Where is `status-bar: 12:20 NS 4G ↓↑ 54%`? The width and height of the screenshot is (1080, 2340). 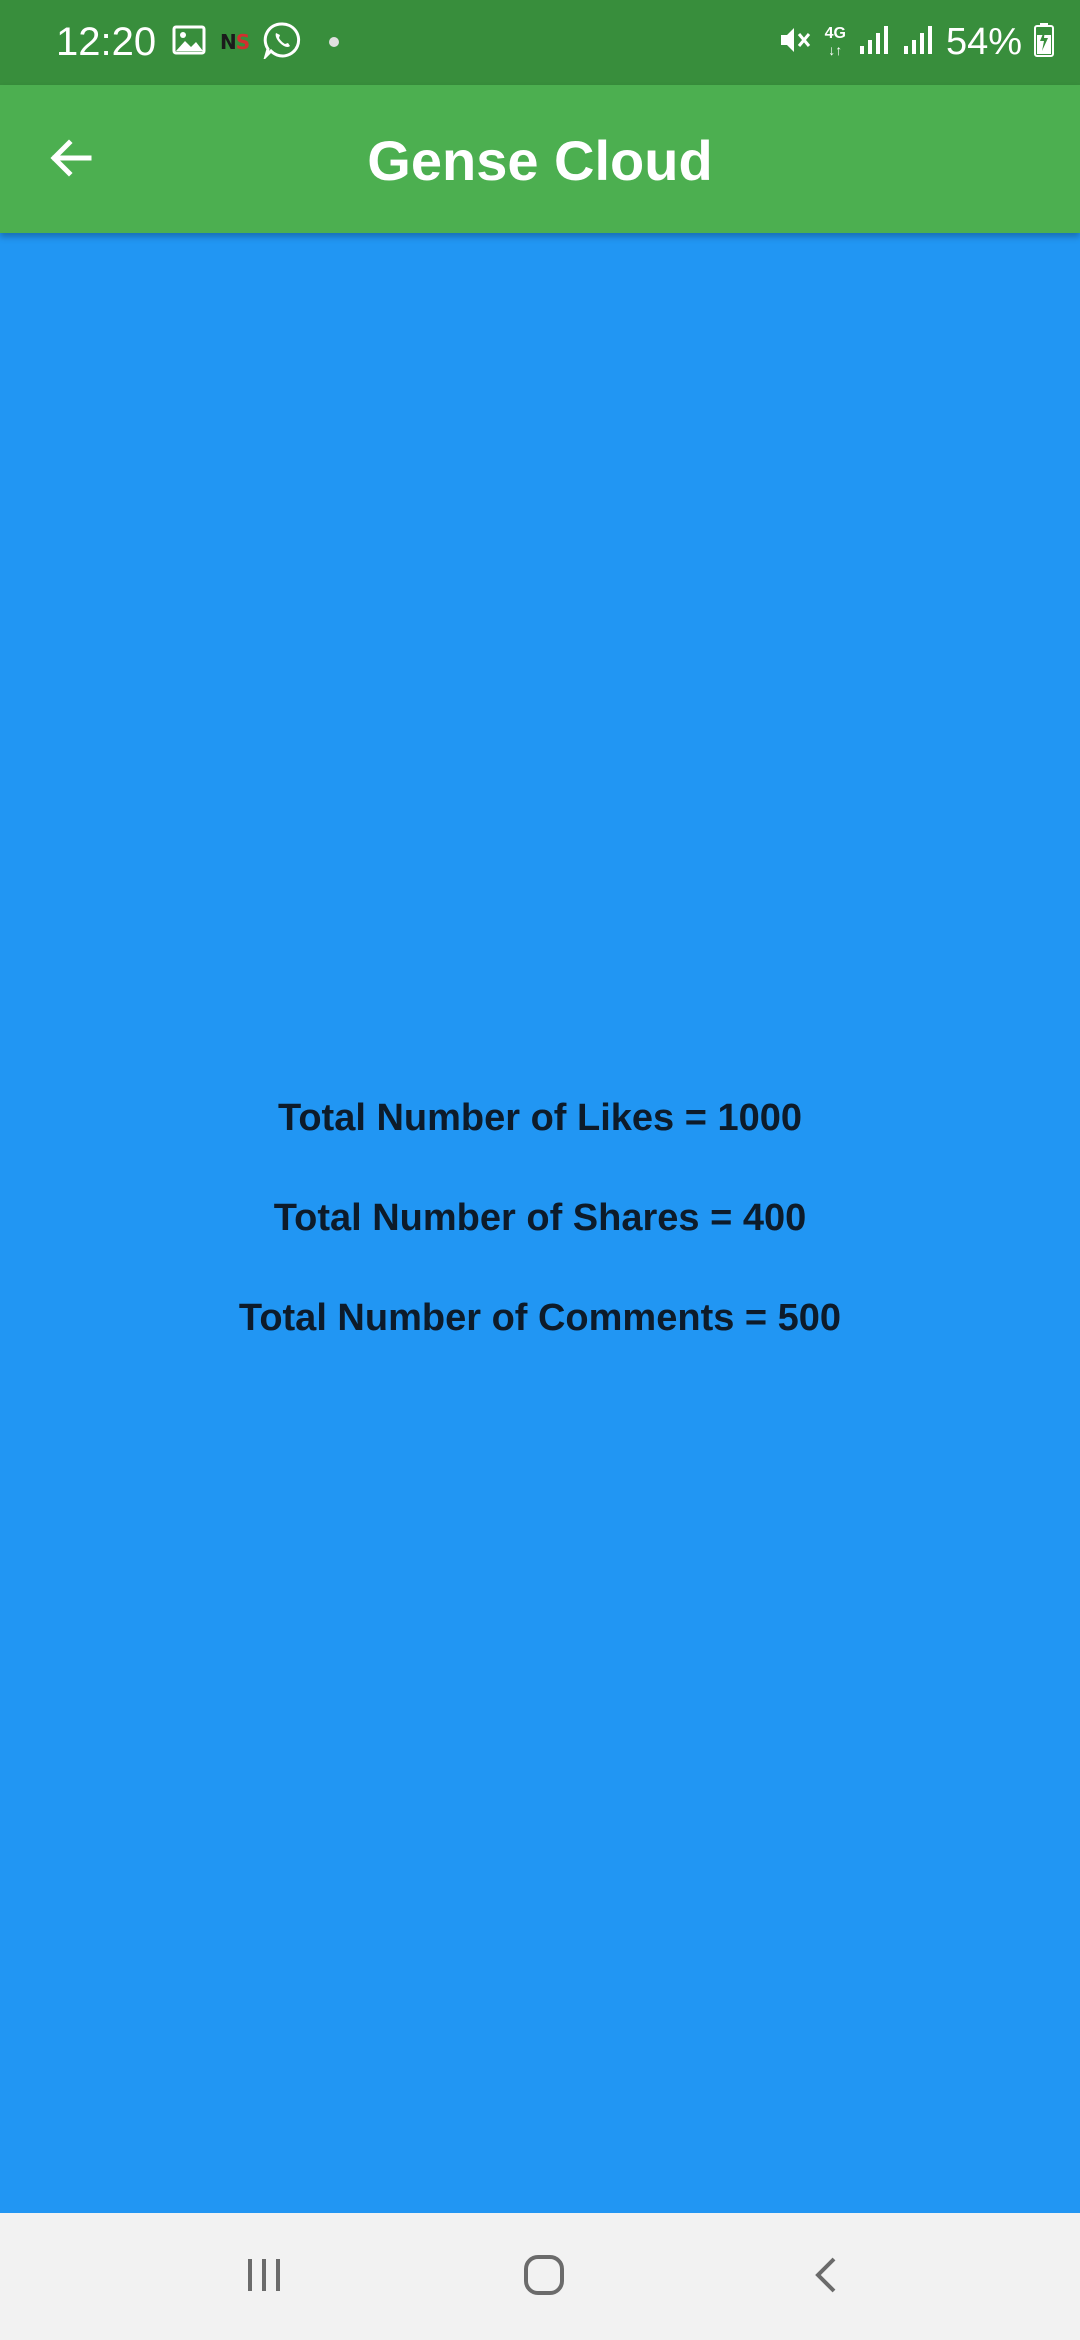 status-bar: 12:20 NS 4G ↓↑ 54% is located at coordinates (540, 42).